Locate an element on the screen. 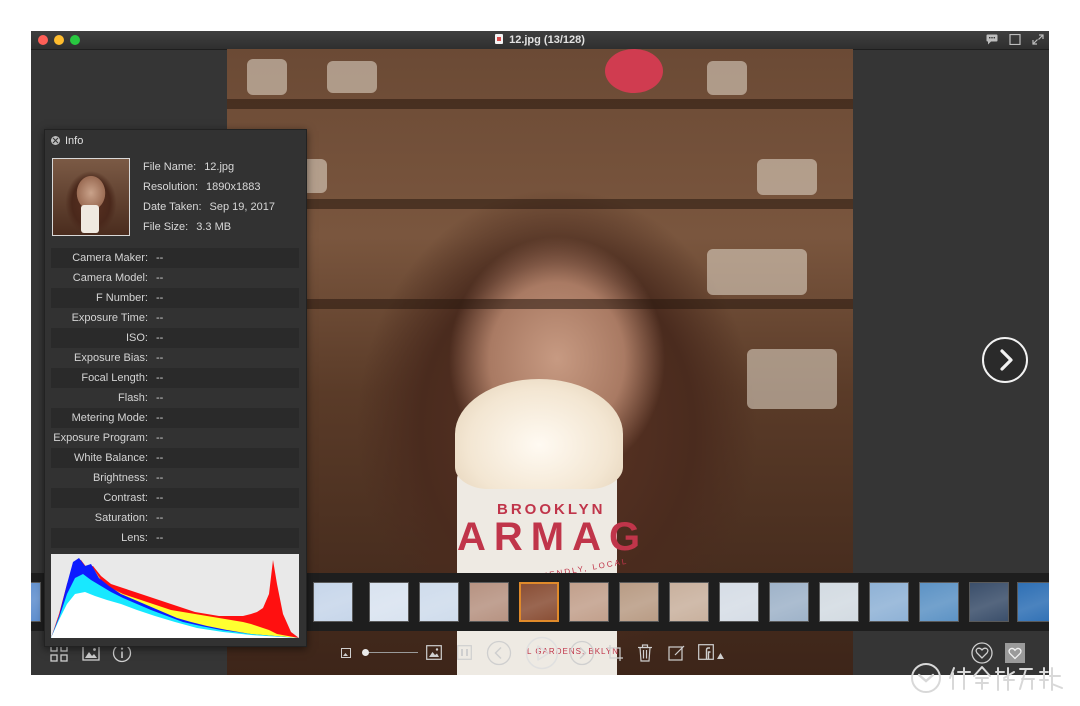  info-panel-title: Info is located at coordinates (74, 141).